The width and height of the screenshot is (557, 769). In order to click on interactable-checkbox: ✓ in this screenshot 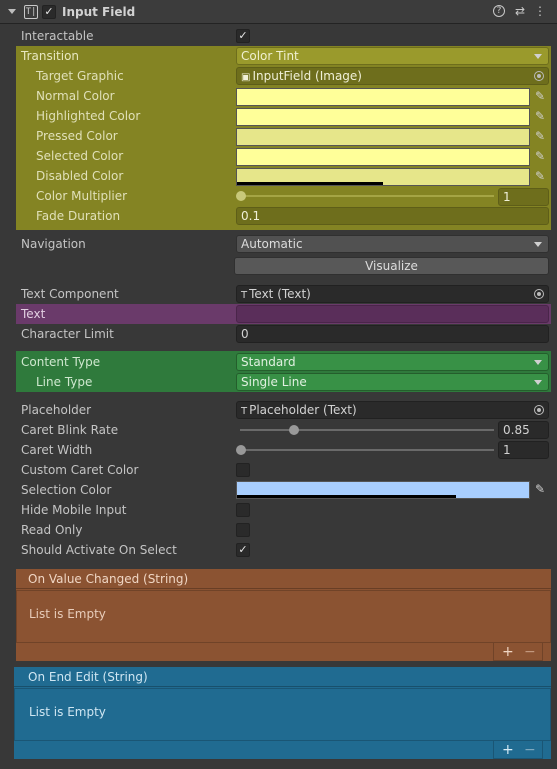, I will do `click(243, 36)`.